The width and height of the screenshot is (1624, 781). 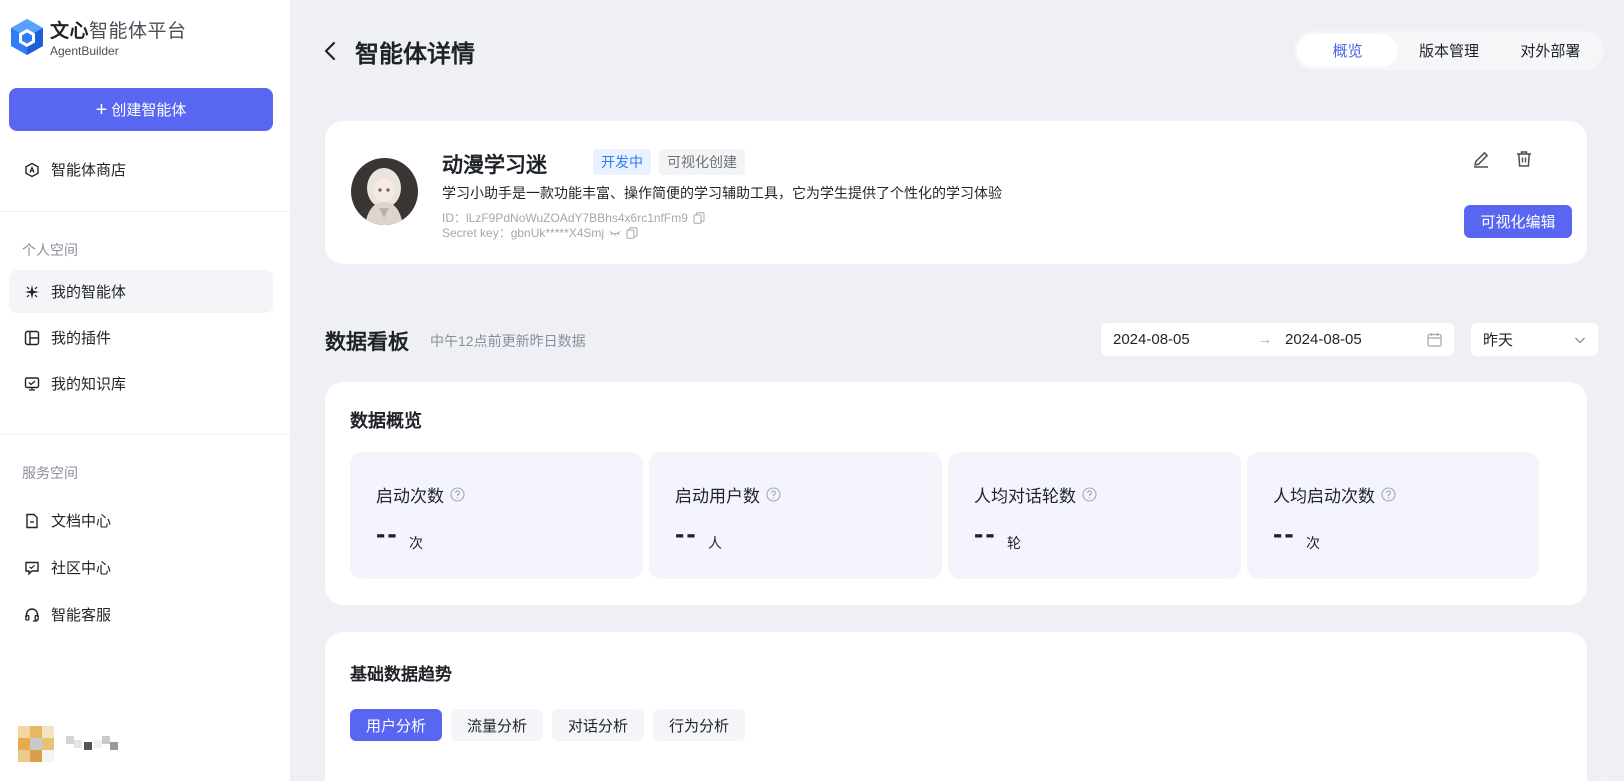 I want to click on dashboard-title: 数据看板, so click(x=367, y=342).